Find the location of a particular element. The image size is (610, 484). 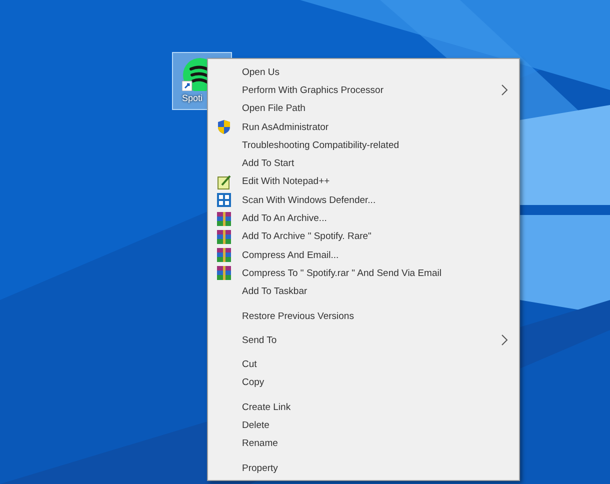

shield-icon is located at coordinates (224, 127).